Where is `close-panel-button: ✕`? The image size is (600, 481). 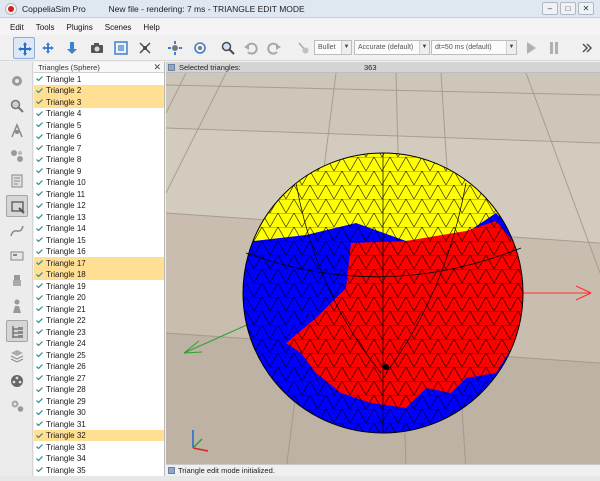
close-panel-button: ✕ is located at coordinates (157, 67).